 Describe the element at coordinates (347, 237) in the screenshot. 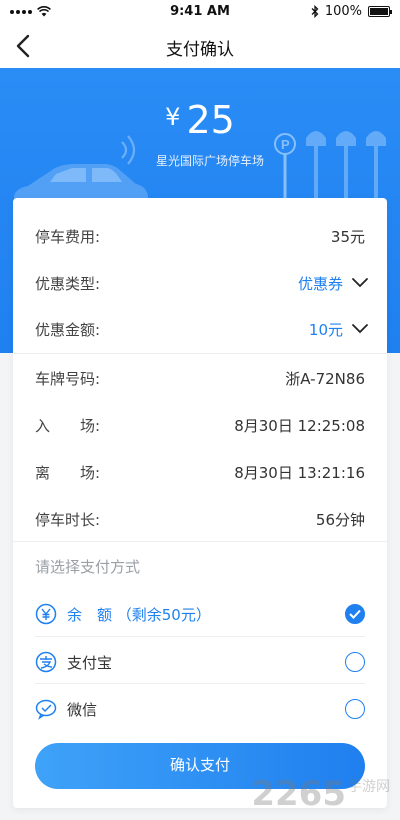

I see `fee-value: 35元` at that location.